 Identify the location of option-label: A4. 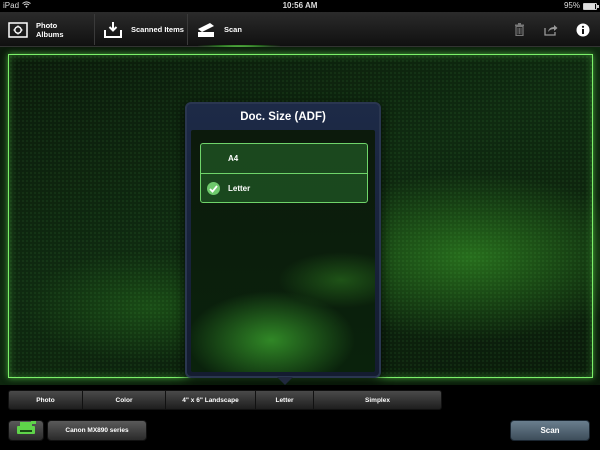
(233, 158).